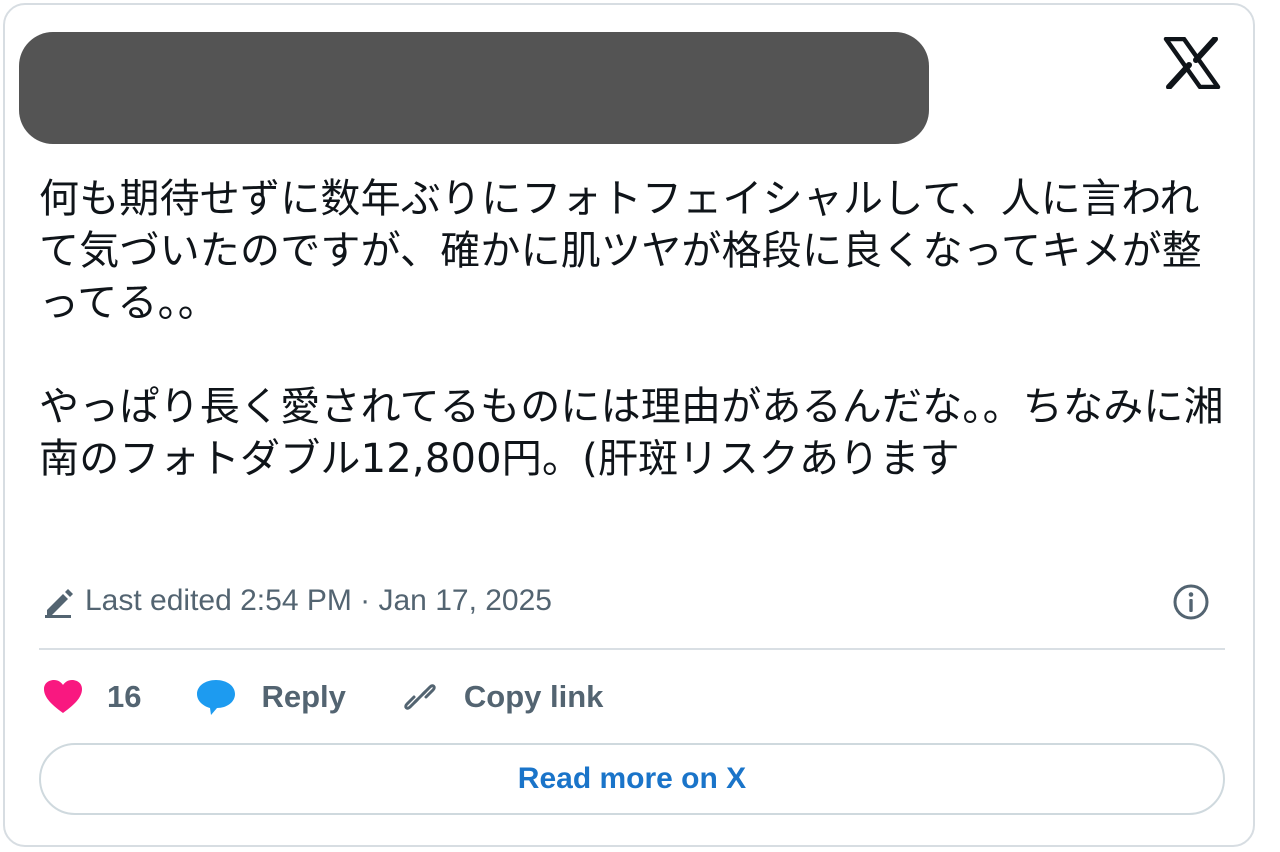 This screenshot has width=1280, height=852. What do you see at coordinates (533, 696) in the screenshot?
I see `copy-link-label: Copy link` at bounding box center [533, 696].